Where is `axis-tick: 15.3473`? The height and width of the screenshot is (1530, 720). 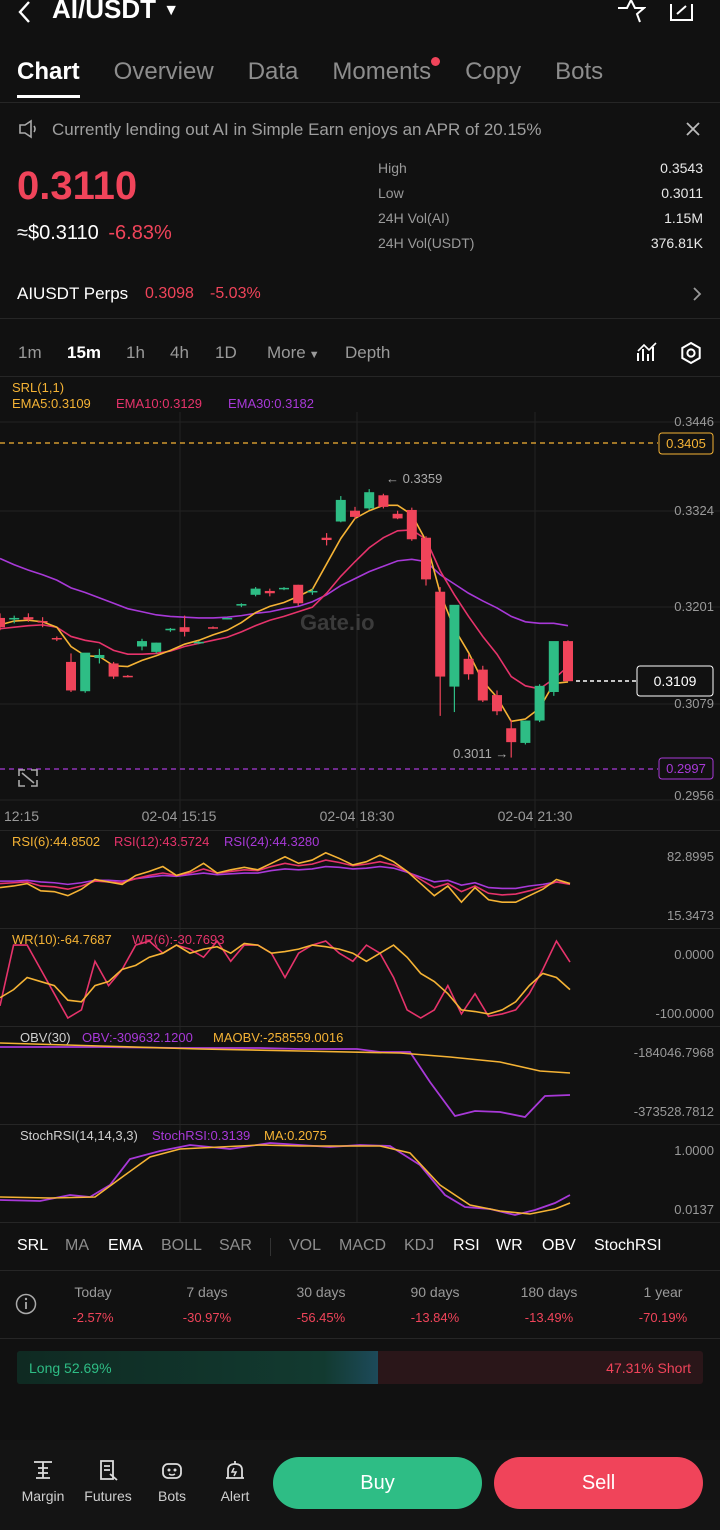 axis-tick: 15.3473 is located at coordinates (690, 915).